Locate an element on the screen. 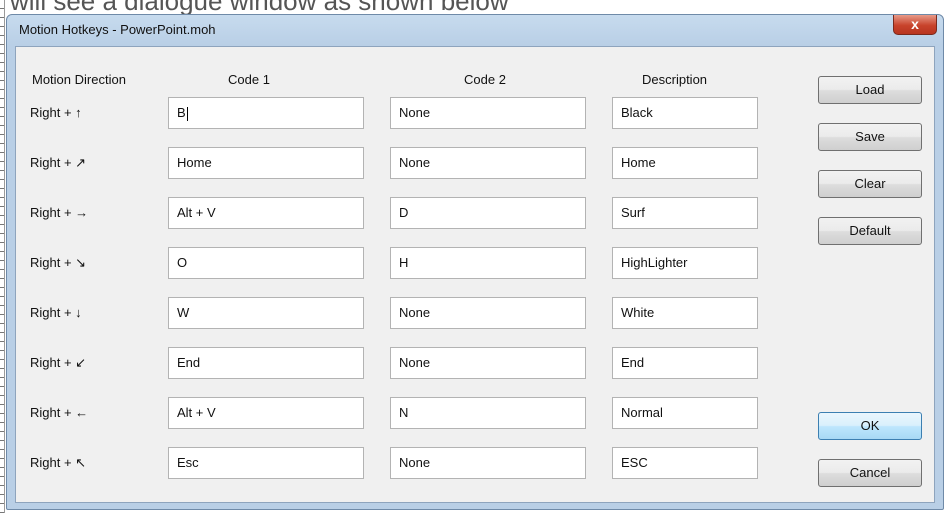 This screenshot has height=513, width=952. default-button: Default is located at coordinates (870, 231).